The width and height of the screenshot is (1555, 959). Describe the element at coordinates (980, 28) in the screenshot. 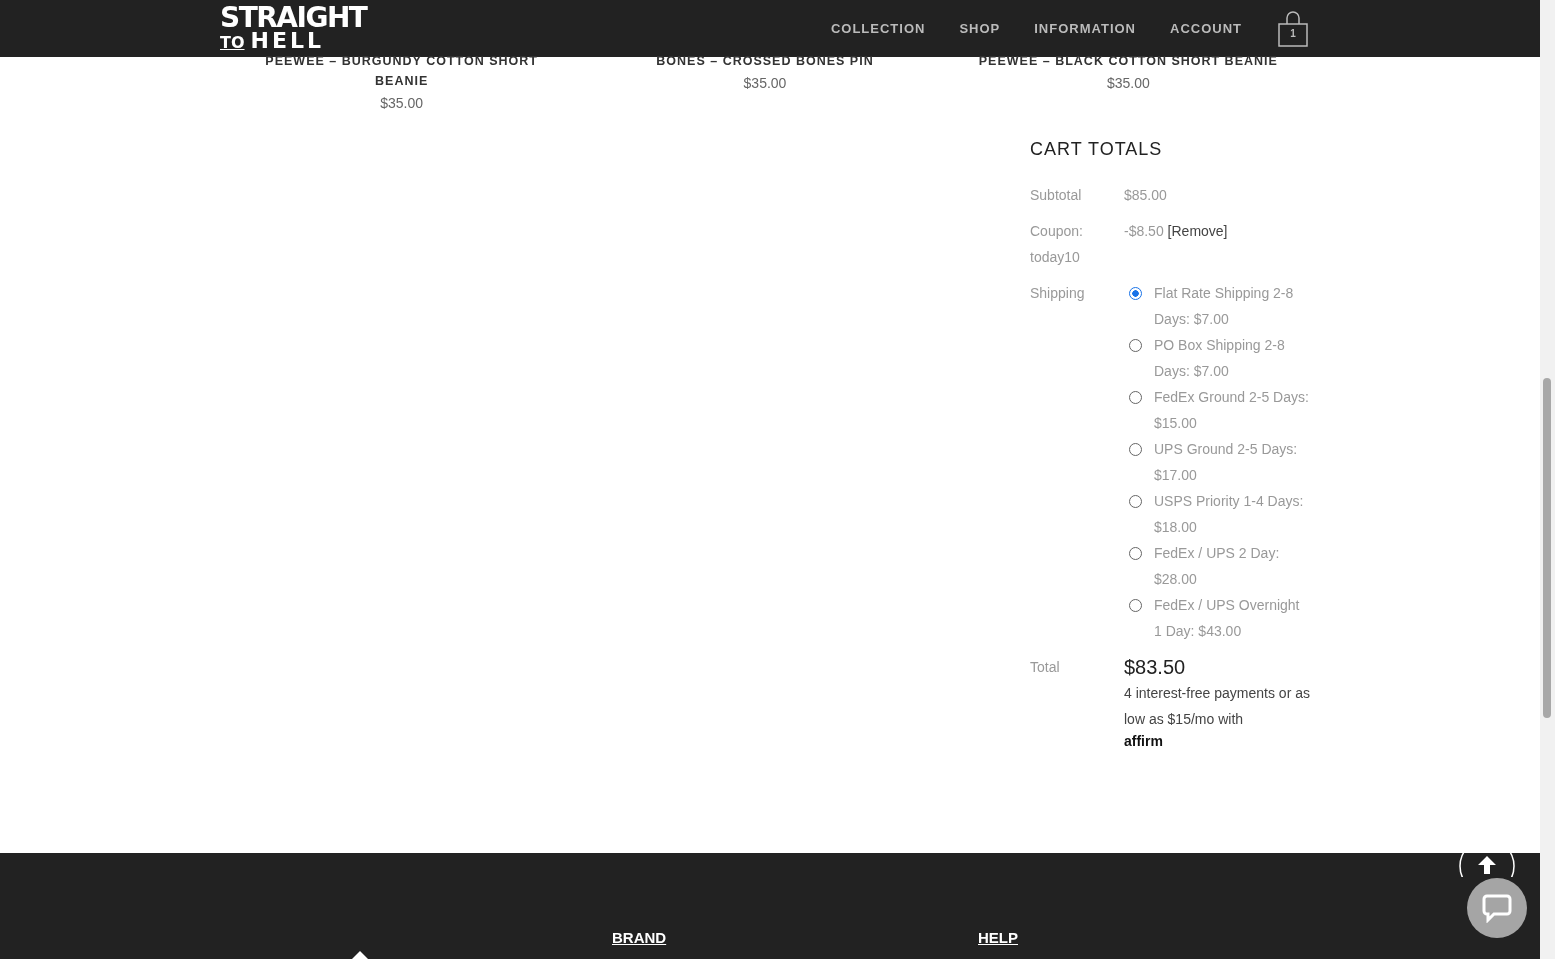

I see `nav-link: SHOP` at that location.